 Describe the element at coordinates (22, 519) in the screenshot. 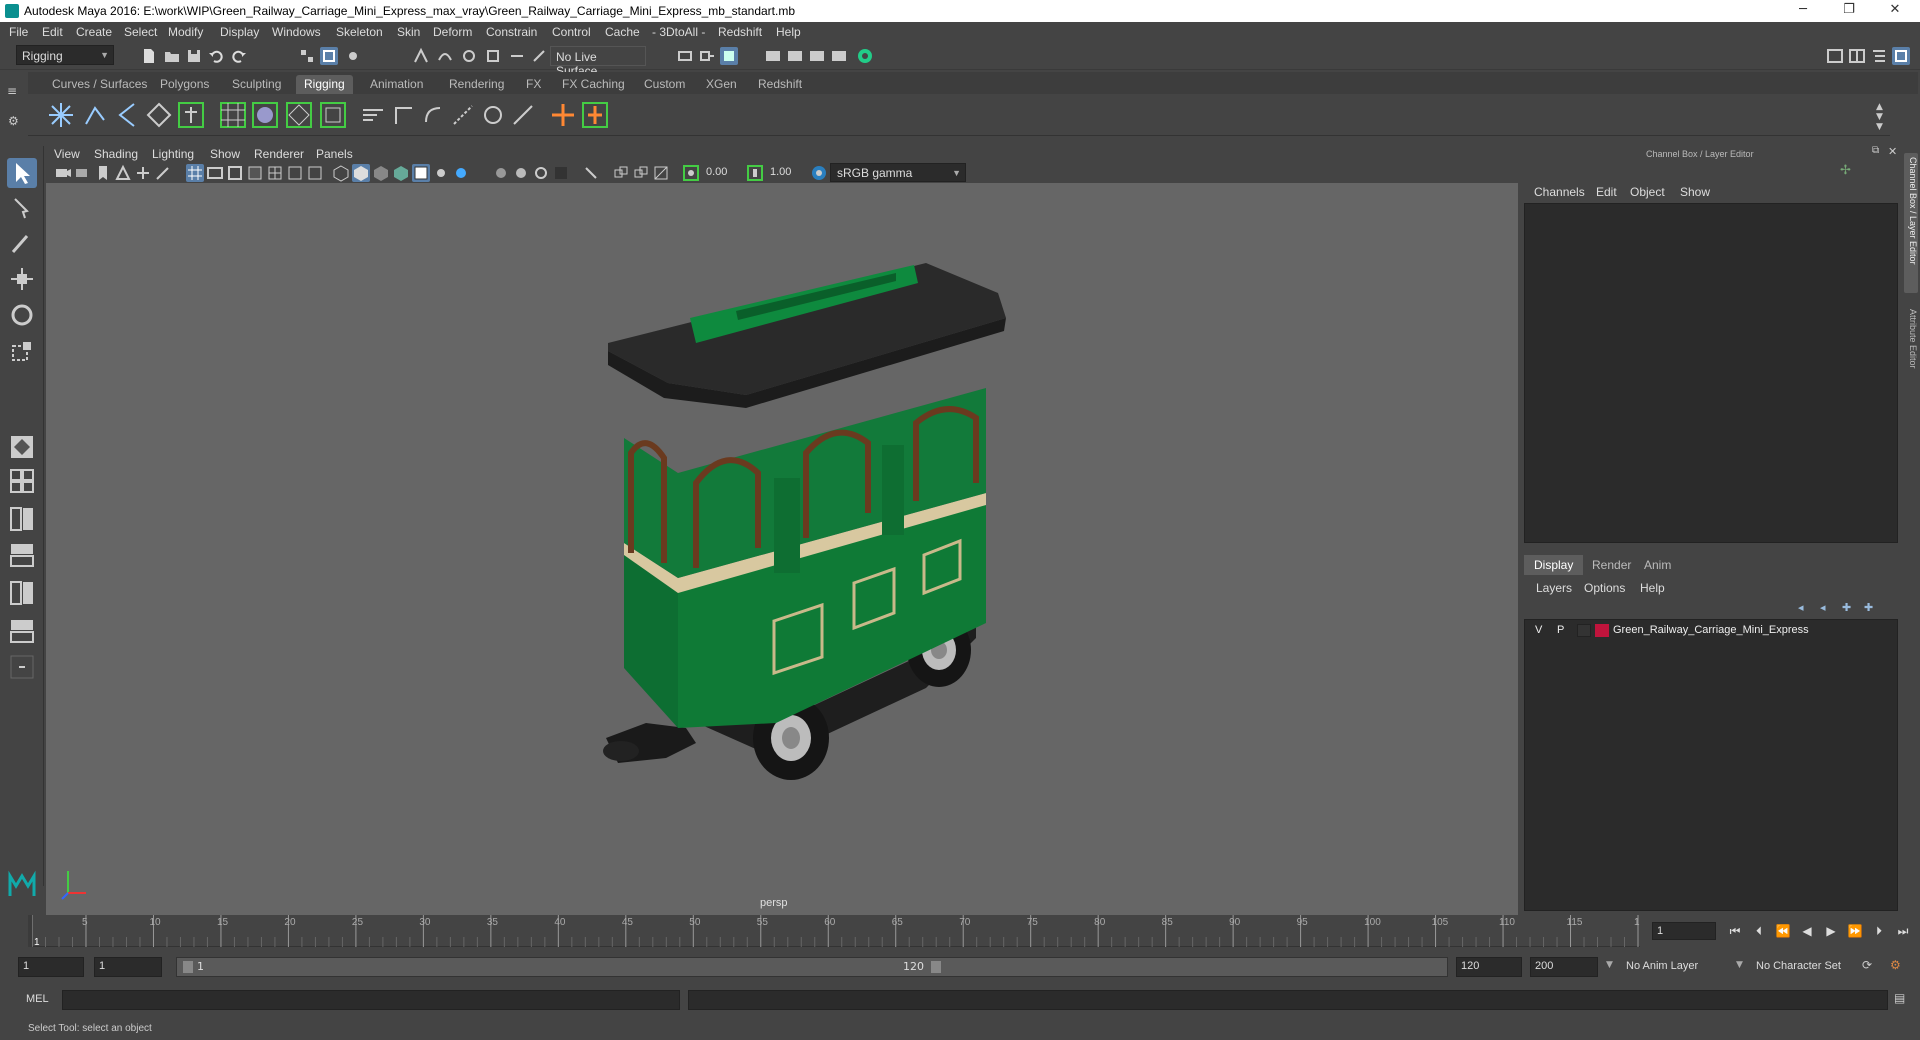

I see `two-view-icon` at that location.